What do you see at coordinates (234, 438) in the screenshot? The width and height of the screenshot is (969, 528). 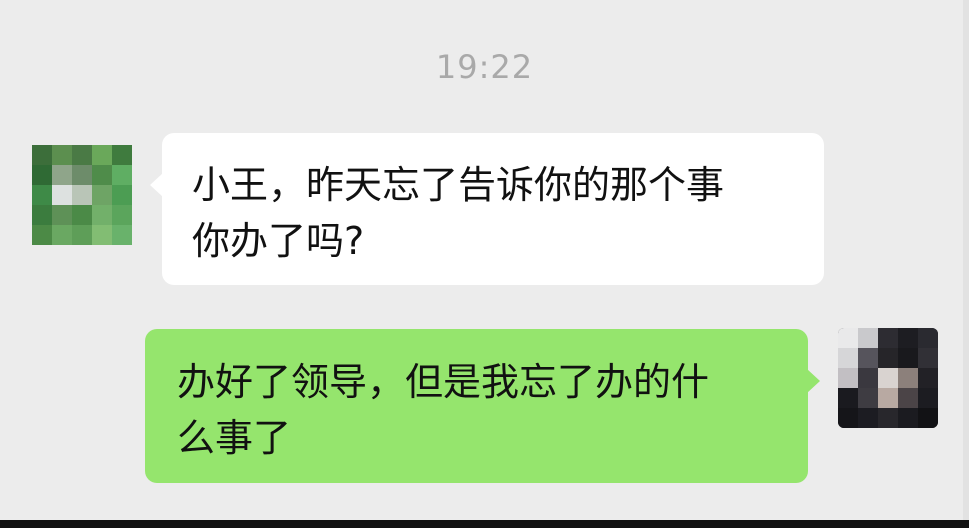 I see `message-line: 么事了` at bounding box center [234, 438].